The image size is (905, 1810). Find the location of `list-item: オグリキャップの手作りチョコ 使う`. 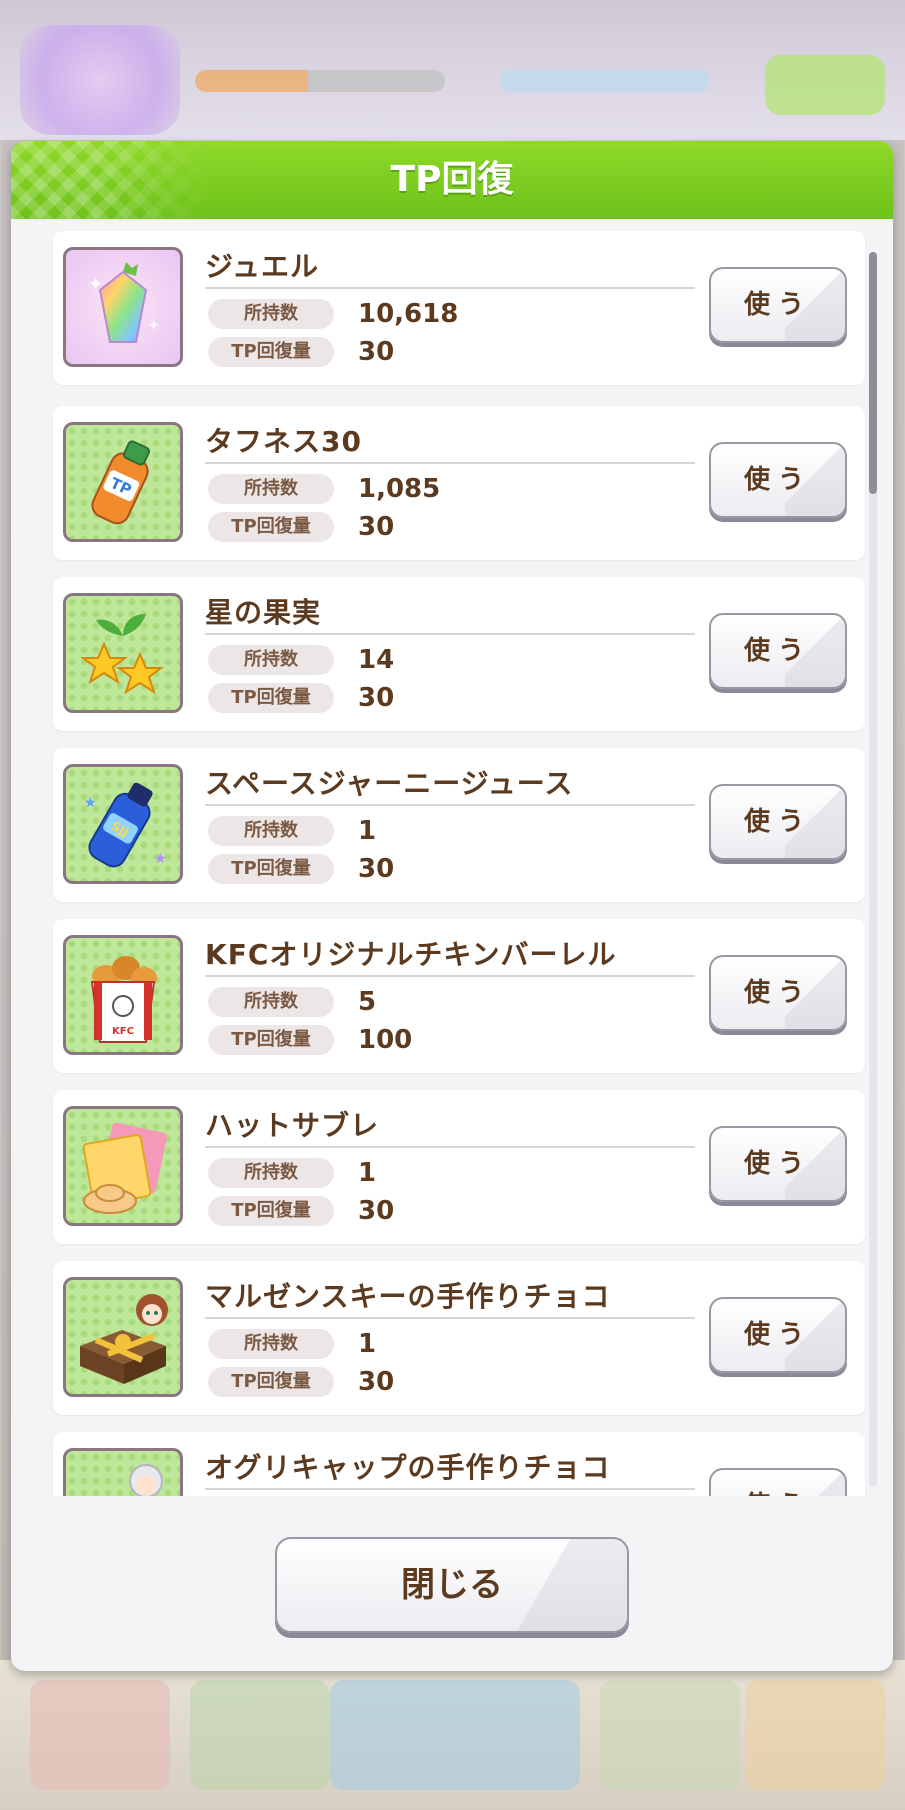

list-item: オグリキャップの手作りチョコ 使う is located at coordinates (459, 1466).